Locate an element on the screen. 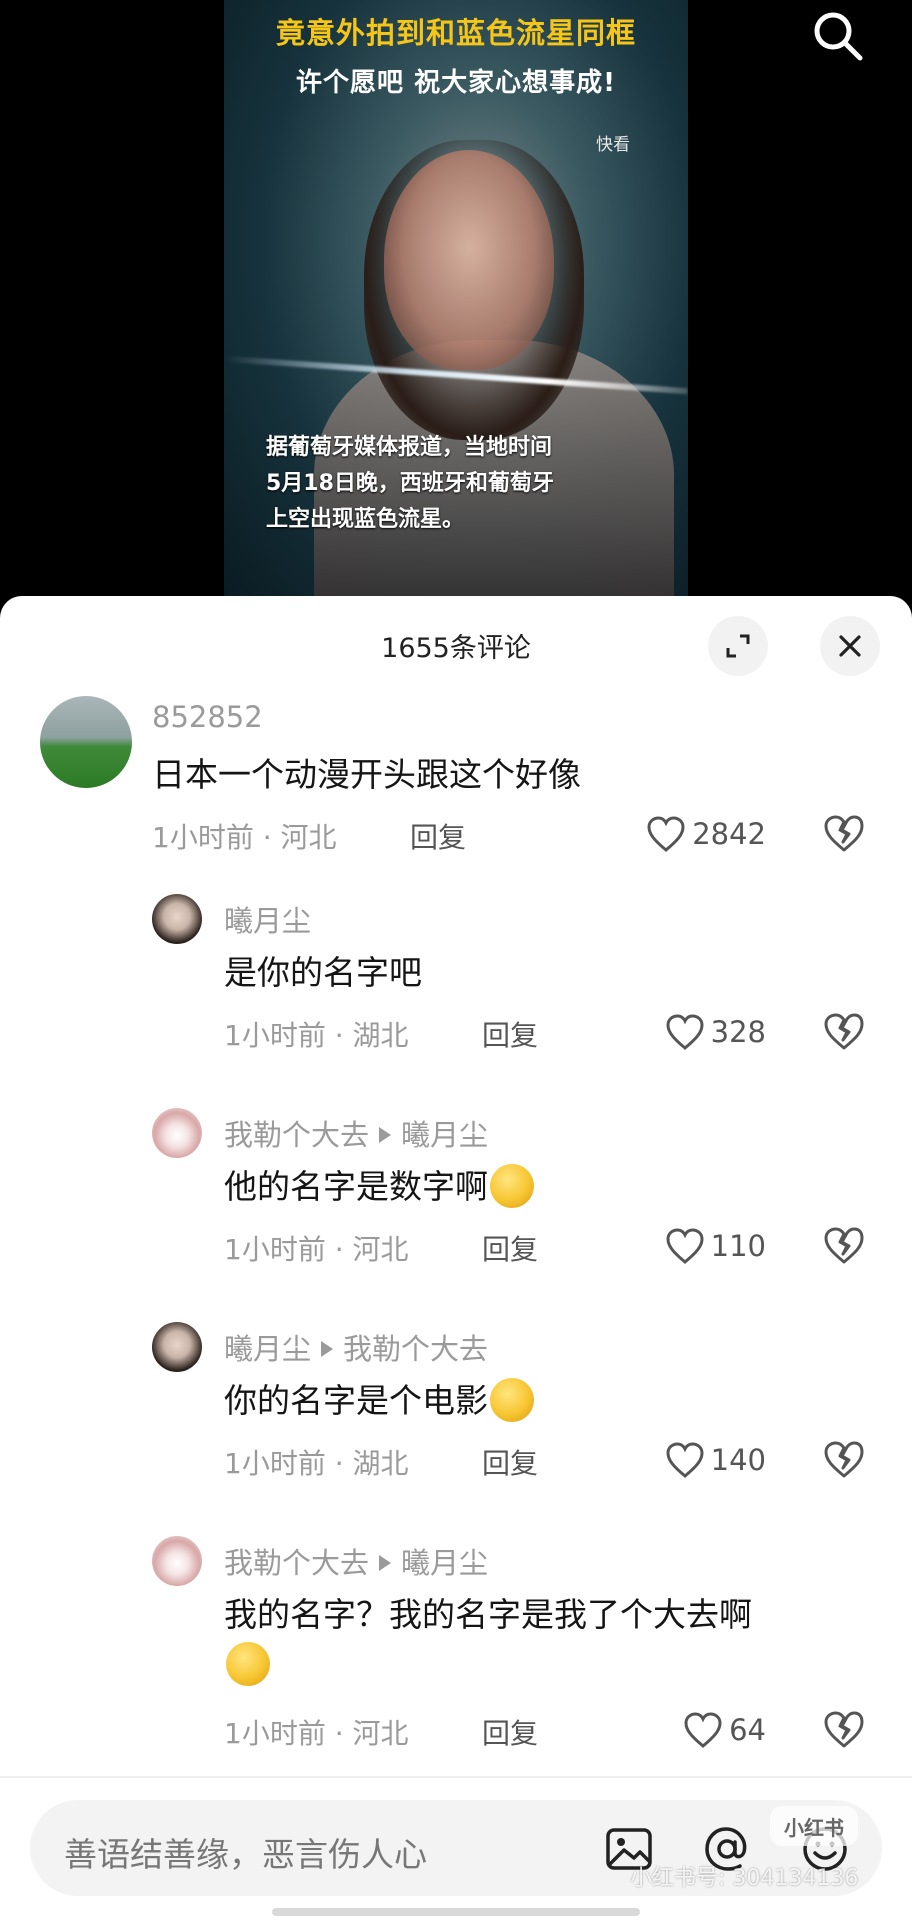  like-count: 110 is located at coordinates (738, 1246).